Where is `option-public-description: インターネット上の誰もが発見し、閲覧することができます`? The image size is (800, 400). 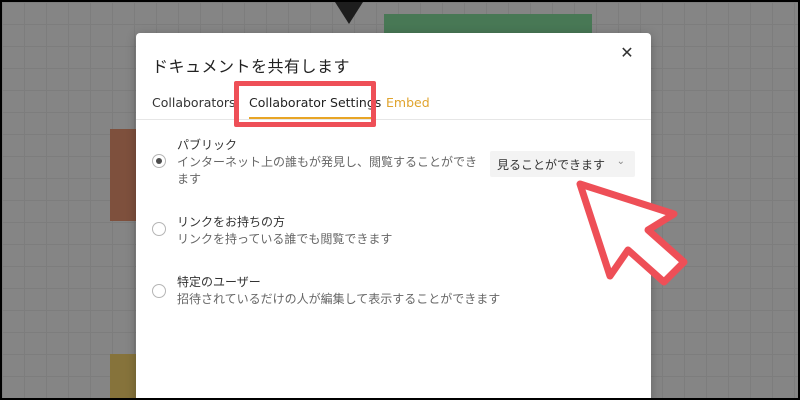
option-public-description: インターネット上の誰もが発見し、閲覧することができます is located at coordinates (327, 170).